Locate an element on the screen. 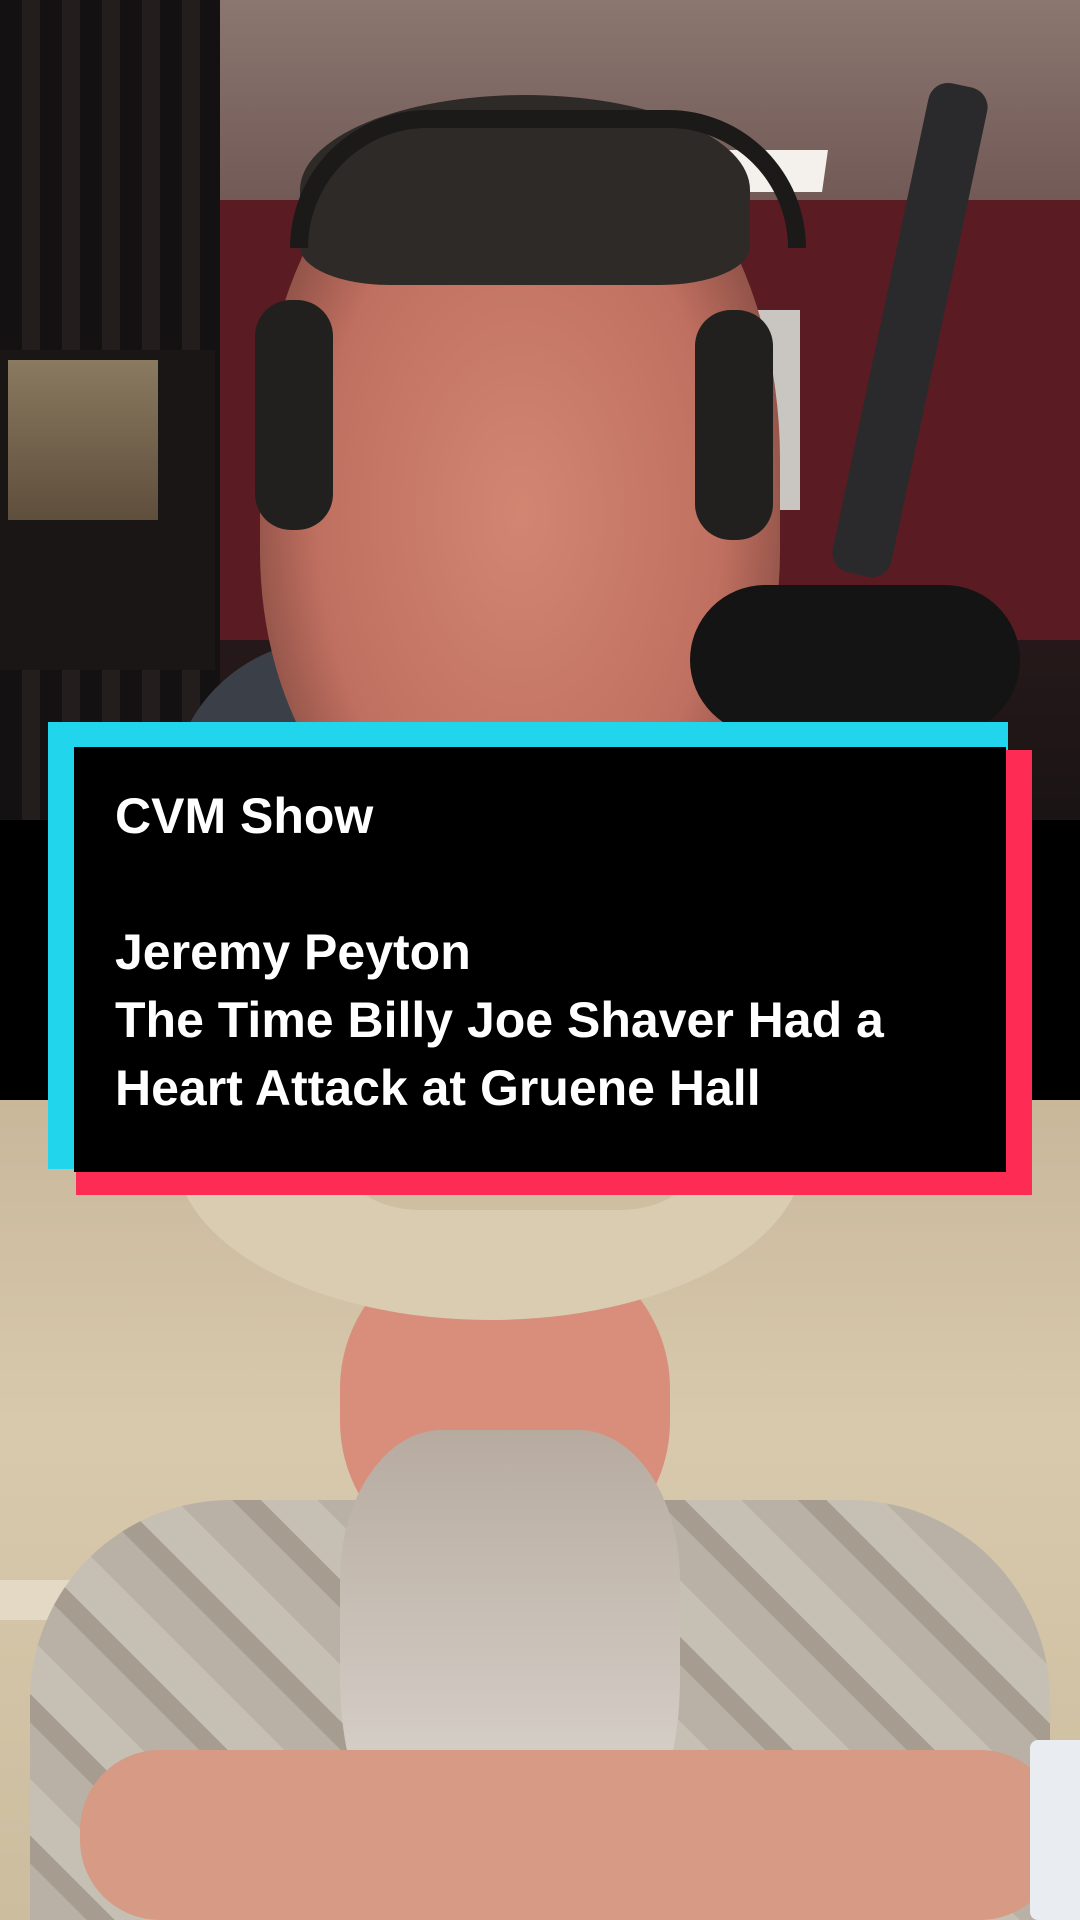 This screenshot has height=1920, width=1080. show-name: CVM Show is located at coordinates (244, 816).